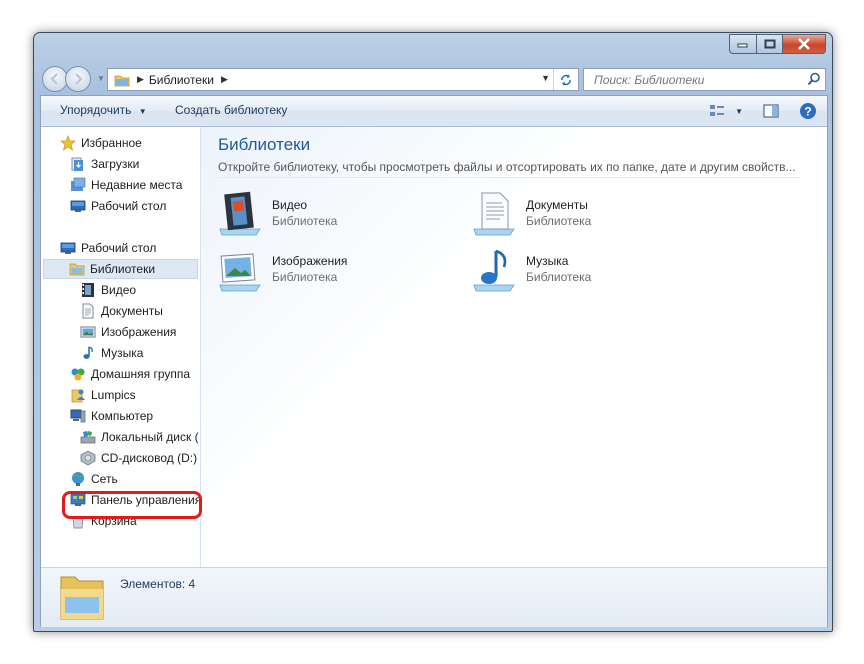  What do you see at coordinates (132, 505) in the screenshot?
I see `highlight-marker` at bounding box center [132, 505].